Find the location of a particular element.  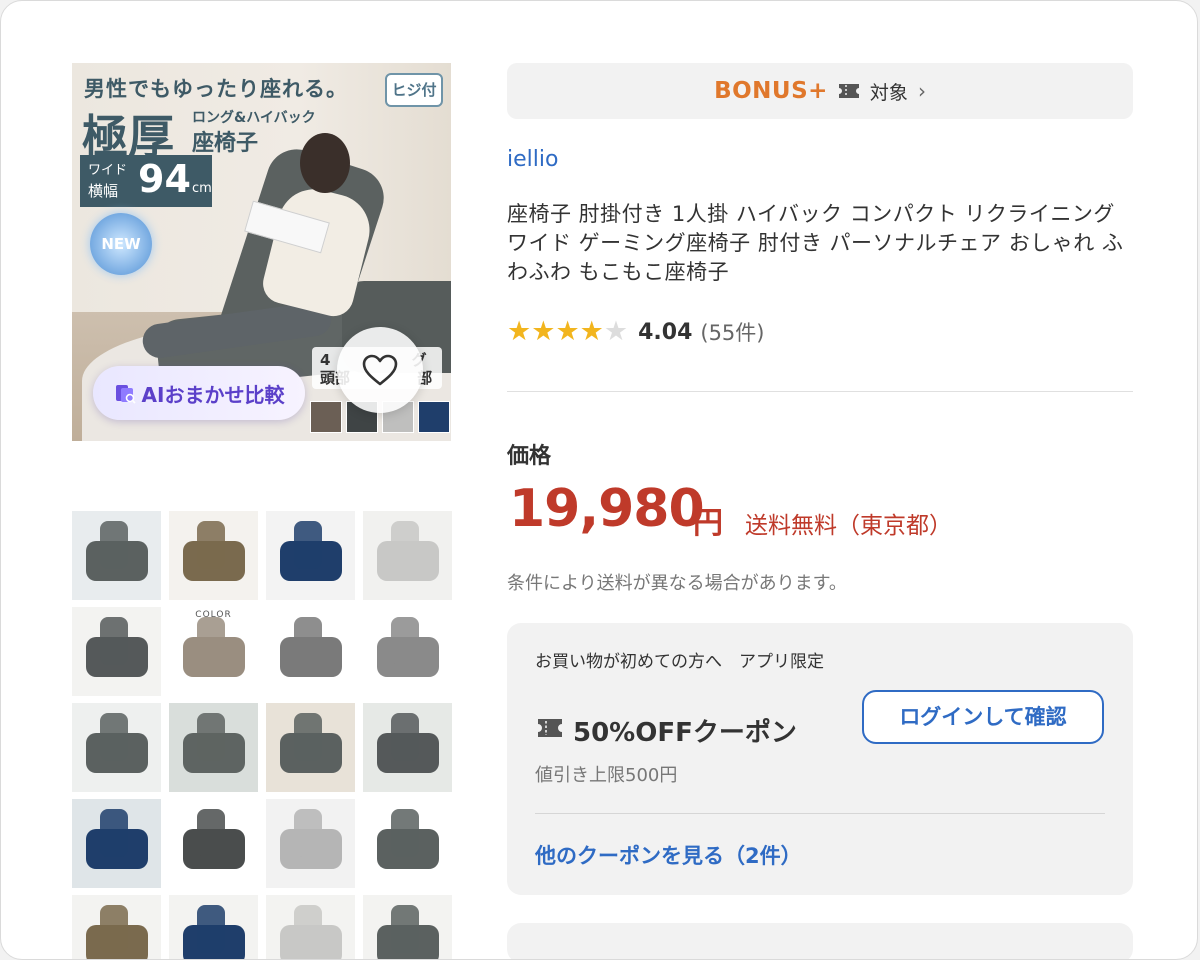

coupon-condition: お買い物が初めての方へ アプリ限定 is located at coordinates (679, 662).